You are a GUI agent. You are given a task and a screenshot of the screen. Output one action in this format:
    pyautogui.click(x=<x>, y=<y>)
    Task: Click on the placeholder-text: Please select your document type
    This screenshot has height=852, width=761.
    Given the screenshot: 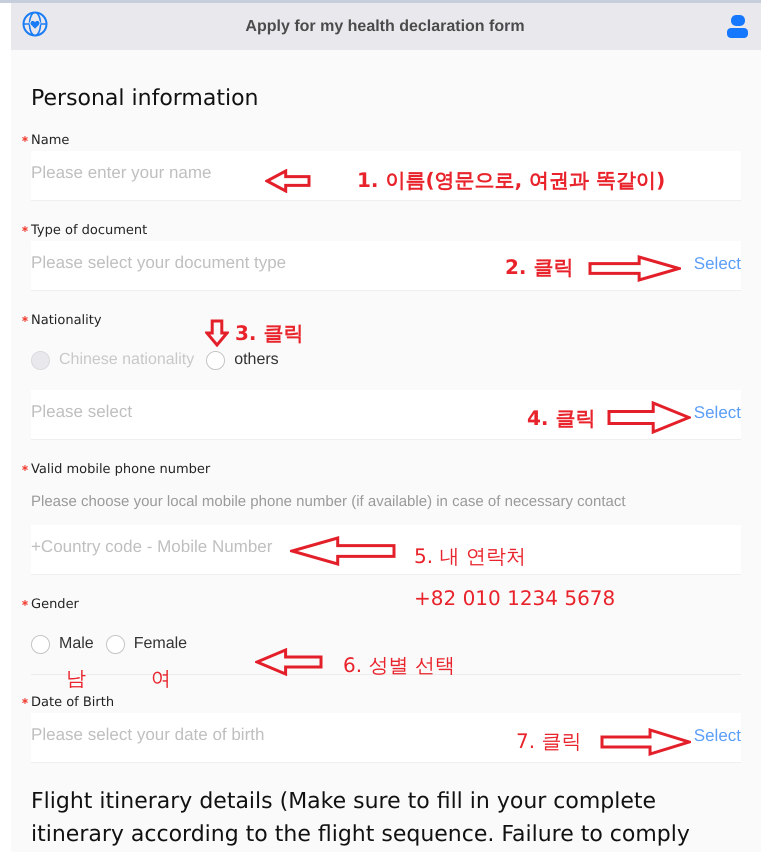 What is the action you would take?
    pyautogui.click(x=158, y=263)
    